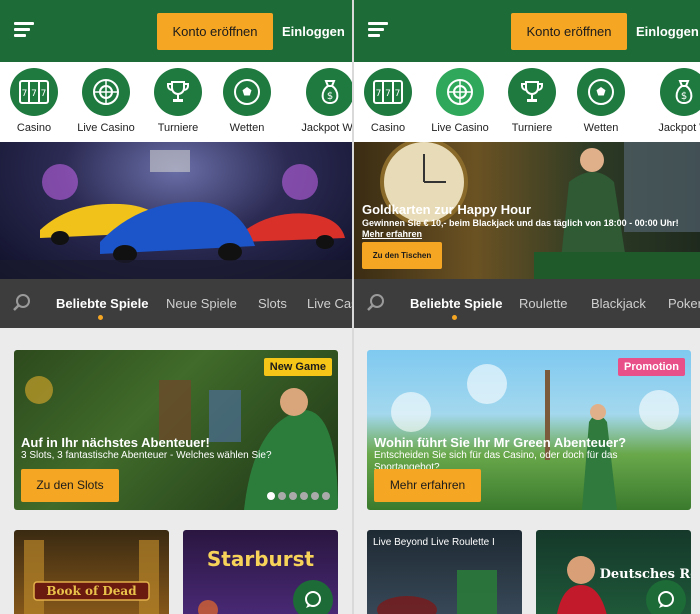 This screenshot has height=614, width=700. Describe the element at coordinates (261, 559) in the screenshot. I see `starburst-title: Starburst` at that location.